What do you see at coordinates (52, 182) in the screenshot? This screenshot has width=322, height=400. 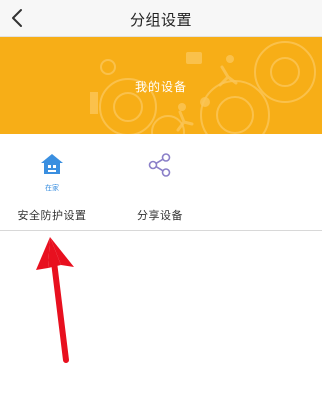 I see `tile-security-settings: 在家 安全防护设置` at bounding box center [52, 182].